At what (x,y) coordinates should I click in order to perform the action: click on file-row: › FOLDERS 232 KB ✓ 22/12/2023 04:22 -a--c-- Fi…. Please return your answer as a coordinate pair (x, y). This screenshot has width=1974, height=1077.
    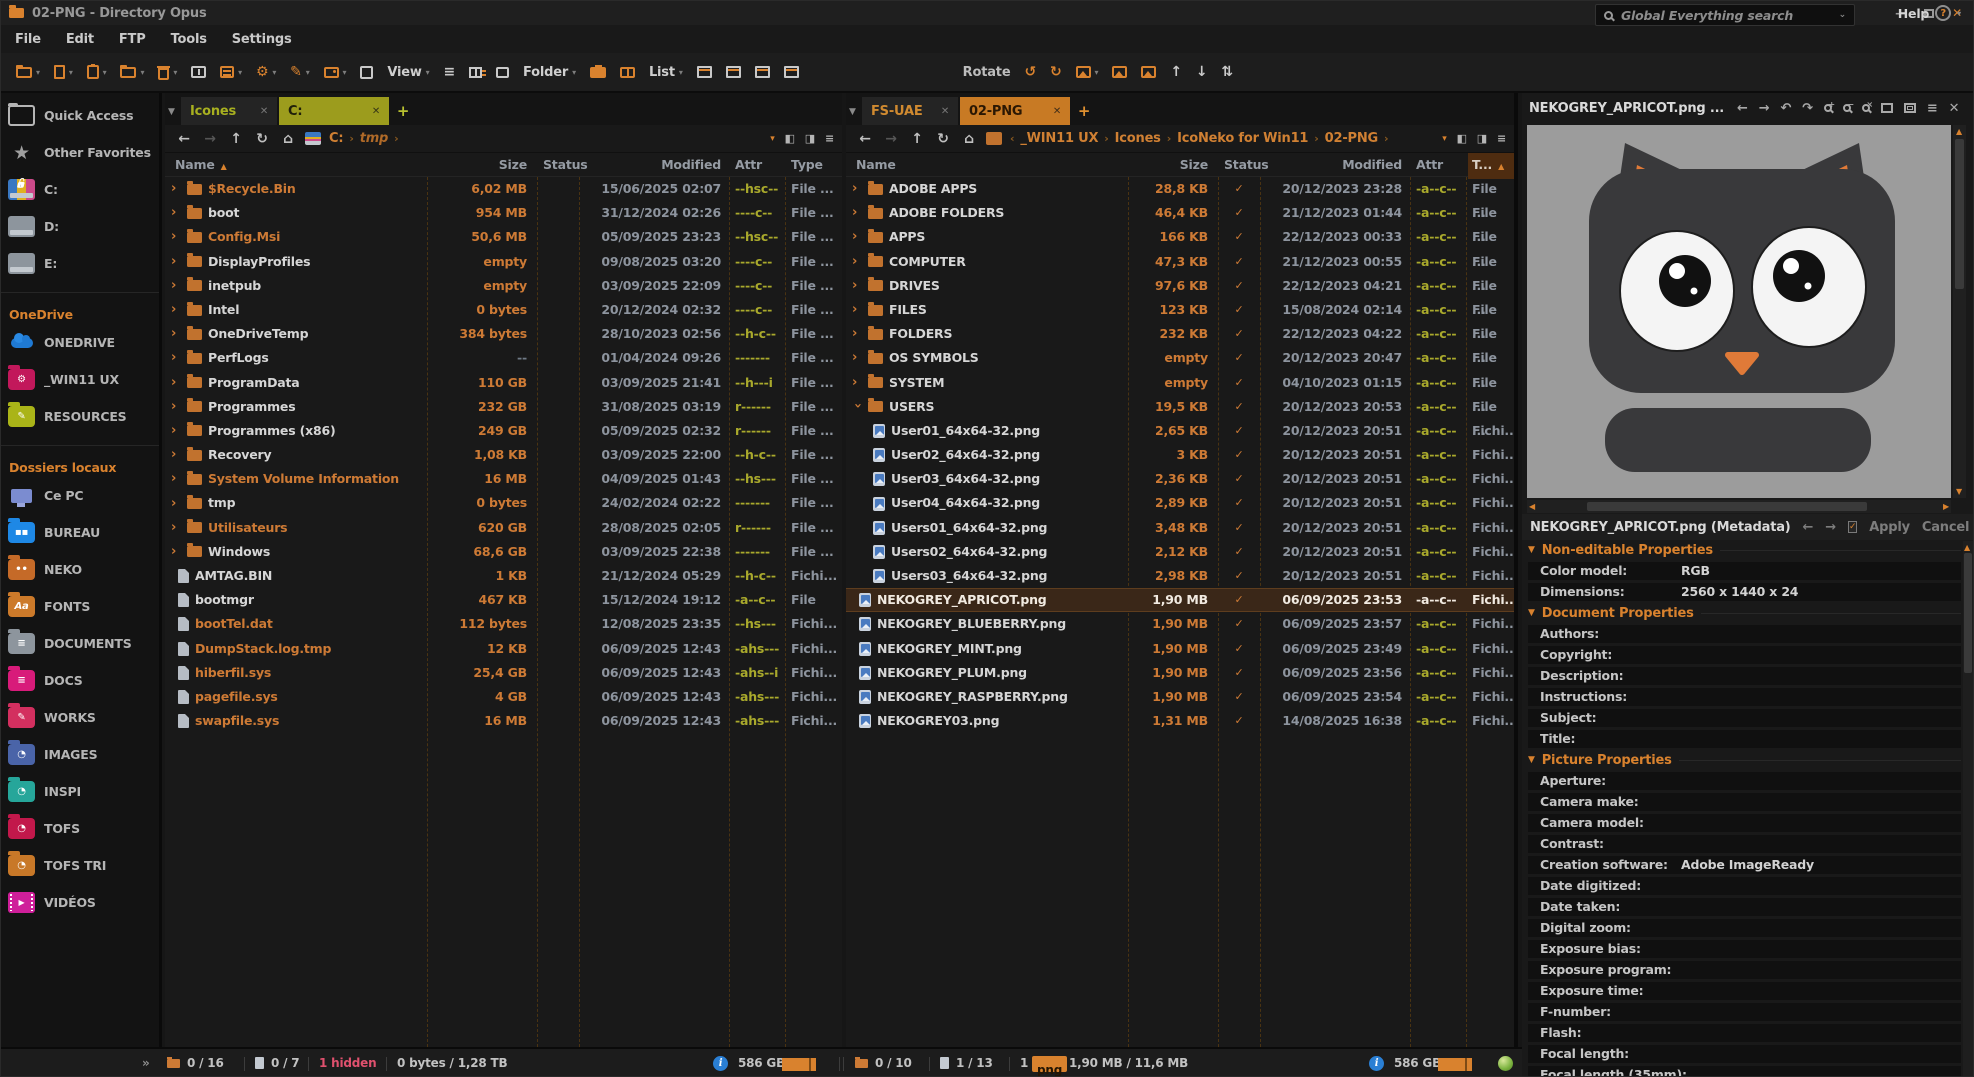
    Looking at the image, I should click on (1180, 343).